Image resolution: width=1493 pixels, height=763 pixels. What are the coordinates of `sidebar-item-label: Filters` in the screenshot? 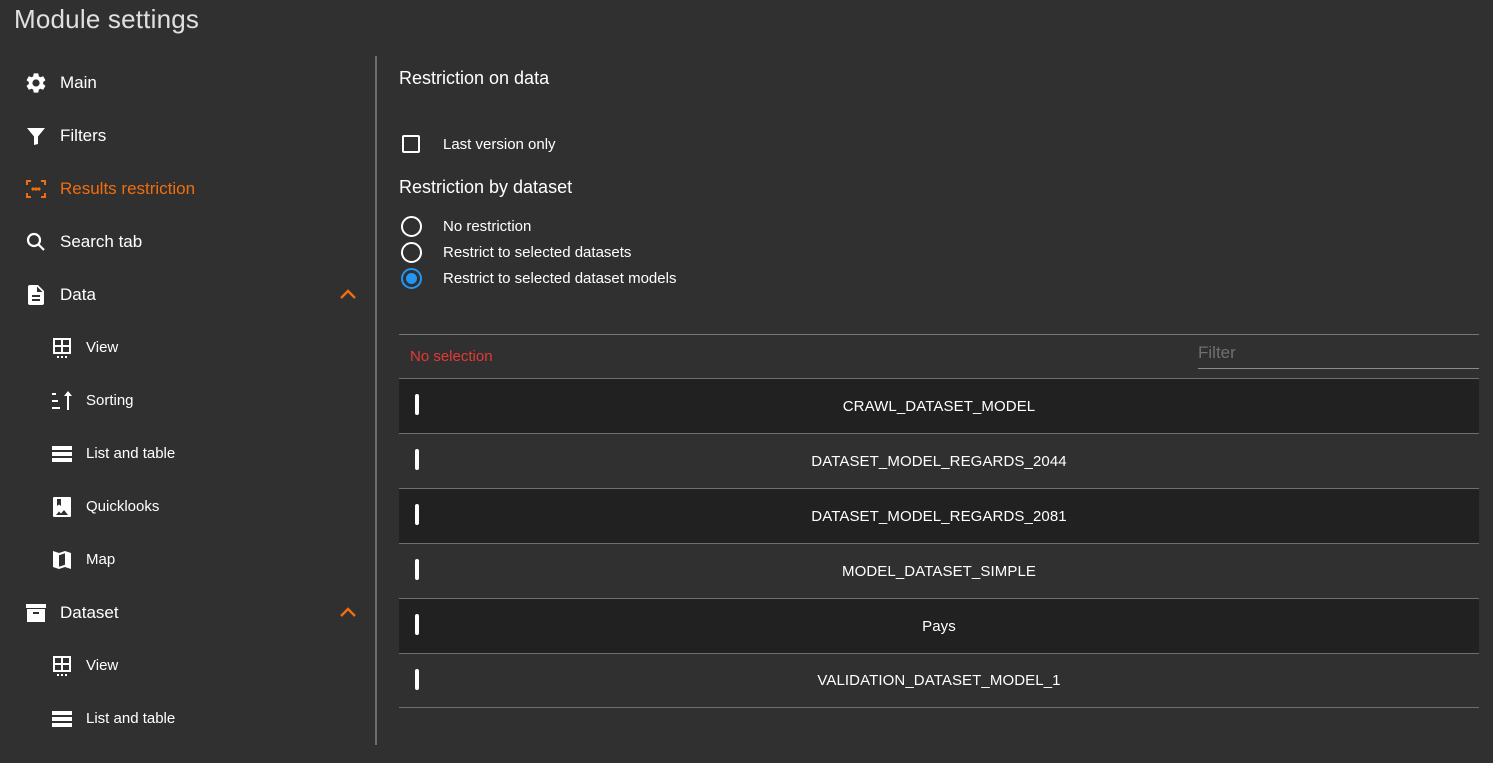 It's located at (83, 135).